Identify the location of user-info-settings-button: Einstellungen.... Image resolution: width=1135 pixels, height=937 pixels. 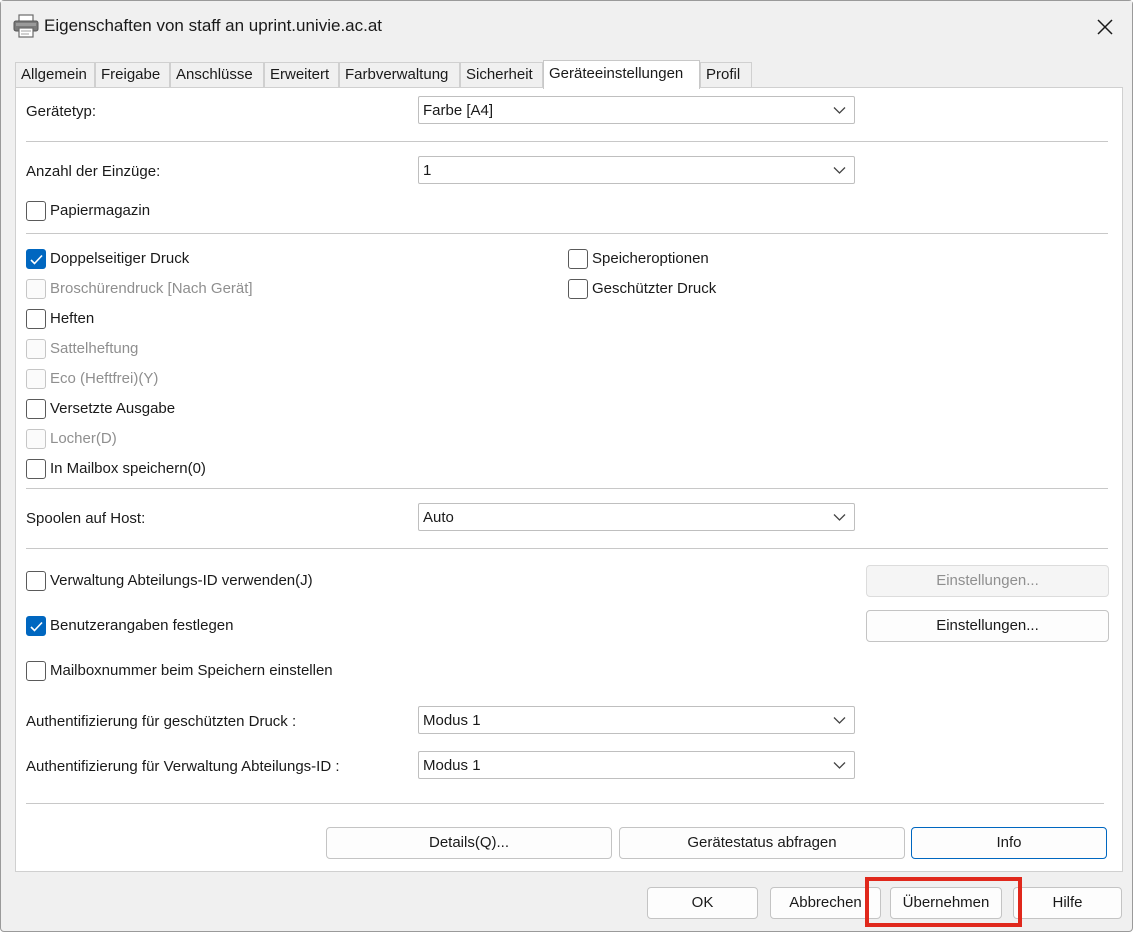
(987, 626).